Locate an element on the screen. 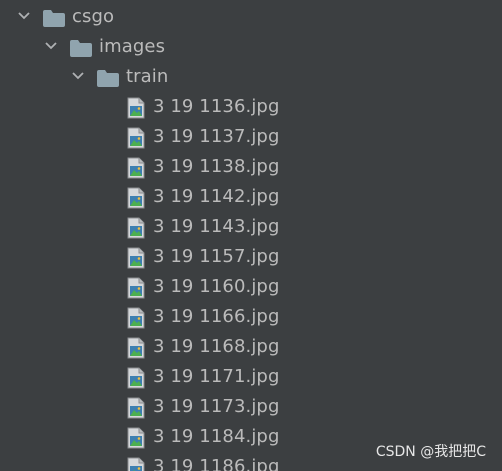  file-item: 3 19 1173.jpg is located at coordinates (251, 407).